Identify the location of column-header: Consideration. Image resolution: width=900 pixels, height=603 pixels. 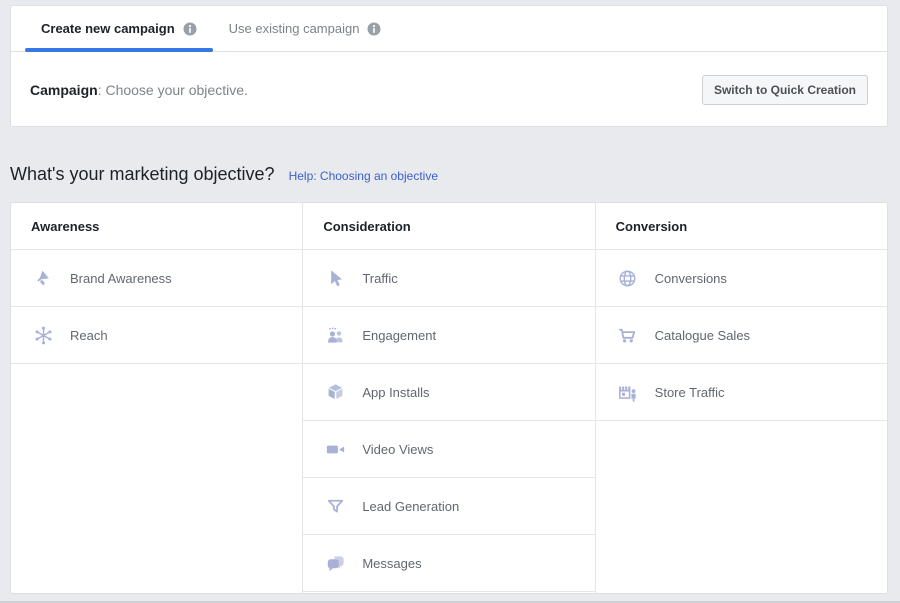
(449, 226).